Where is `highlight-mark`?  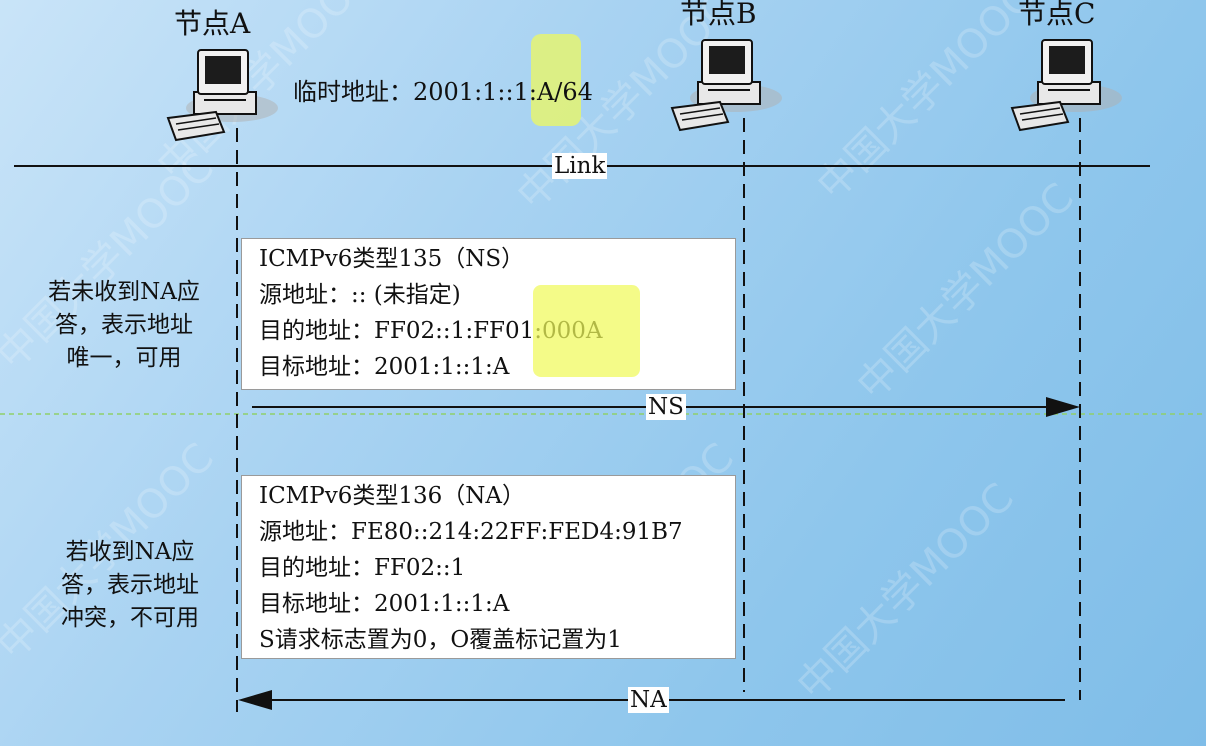 highlight-mark is located at coordinates (586, 331).